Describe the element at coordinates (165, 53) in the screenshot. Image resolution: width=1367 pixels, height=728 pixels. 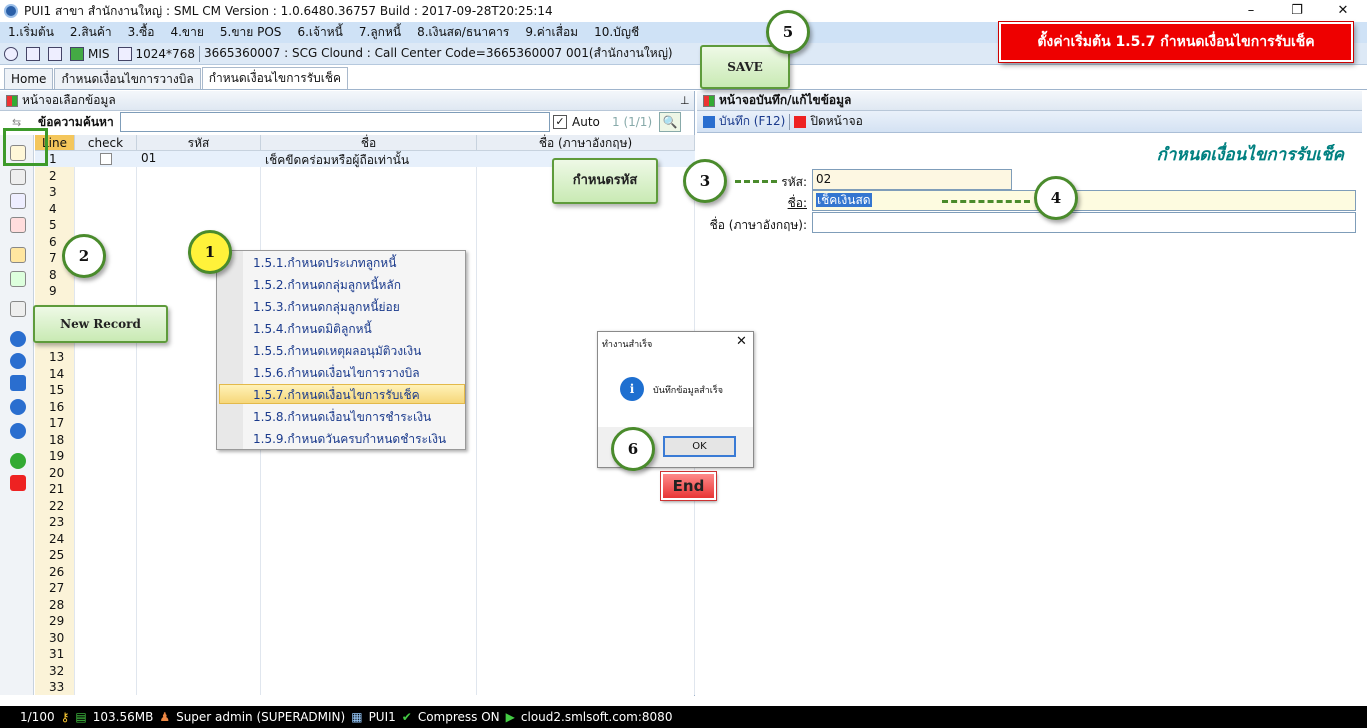
I see `resolution-label: 1024*768` at that location.